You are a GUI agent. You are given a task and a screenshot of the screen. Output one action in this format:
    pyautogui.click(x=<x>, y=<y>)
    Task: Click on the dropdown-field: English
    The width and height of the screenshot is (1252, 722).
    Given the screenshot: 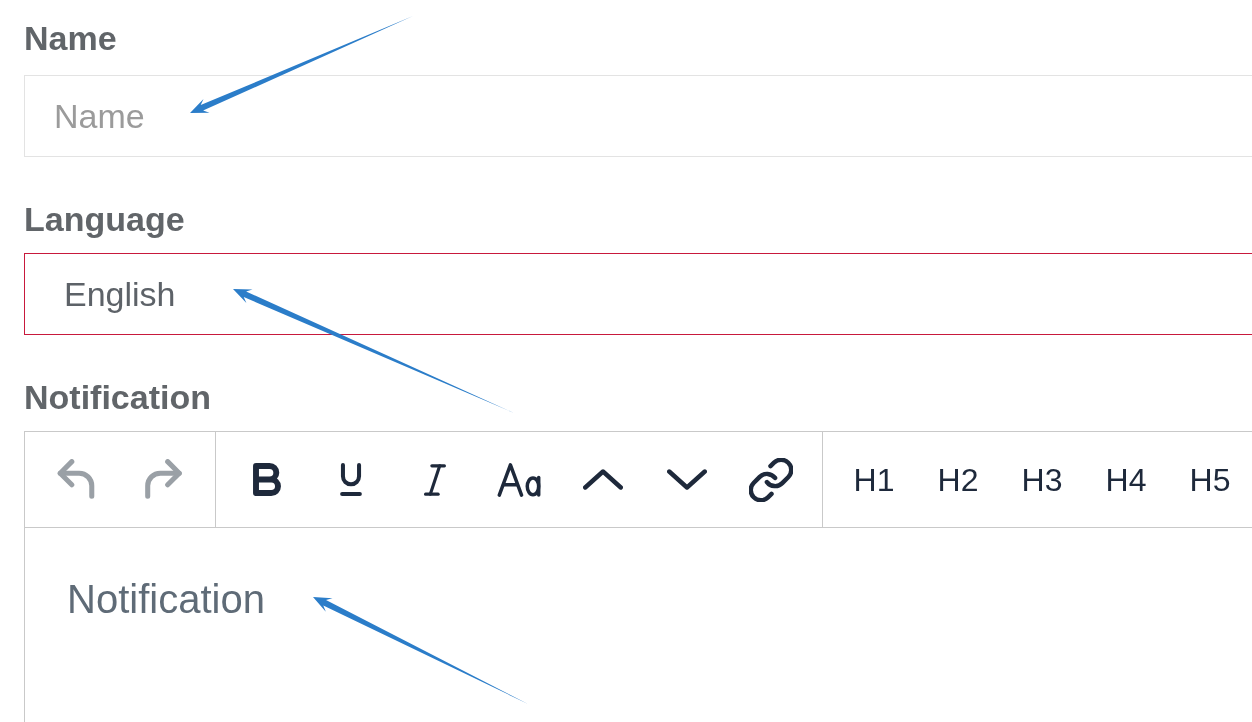 What is the action you would take?
    pyautogui.click(x=638, y=294)
    